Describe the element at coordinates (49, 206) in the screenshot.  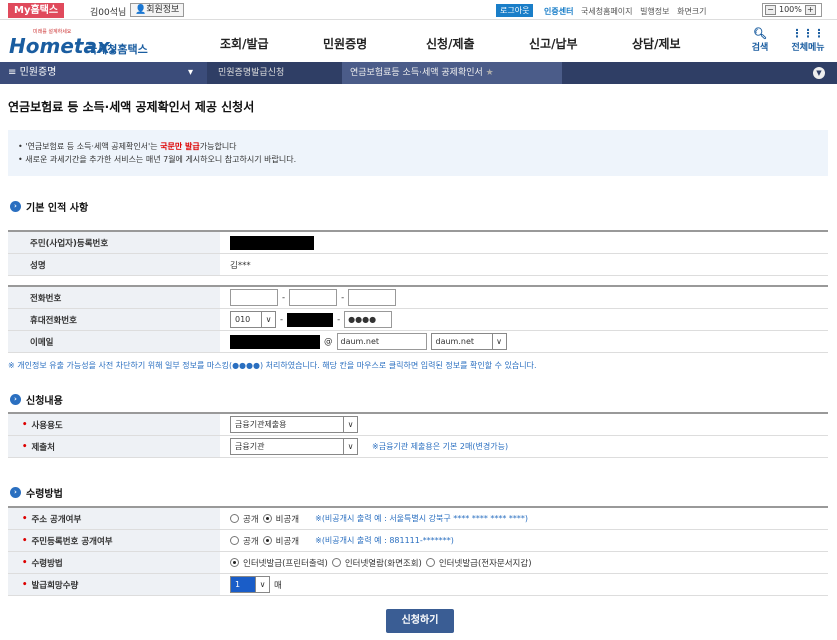
I see `section-basic-info: › 기본 인적 사항` at that location.